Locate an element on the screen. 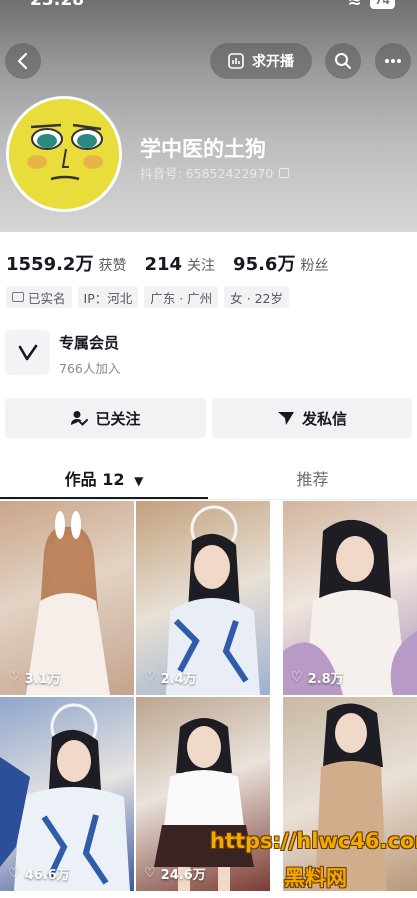  video-likes: ♡ 24.6万 is located at coordinates (175, 873).